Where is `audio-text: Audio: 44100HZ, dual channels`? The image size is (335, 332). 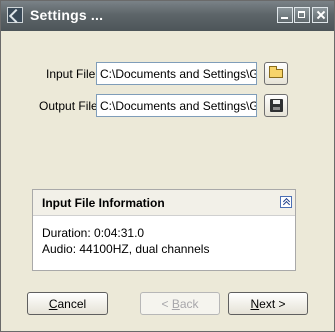
audio-text: Audio: 44100HZ, dual channels is located at coordinates (126, 249).